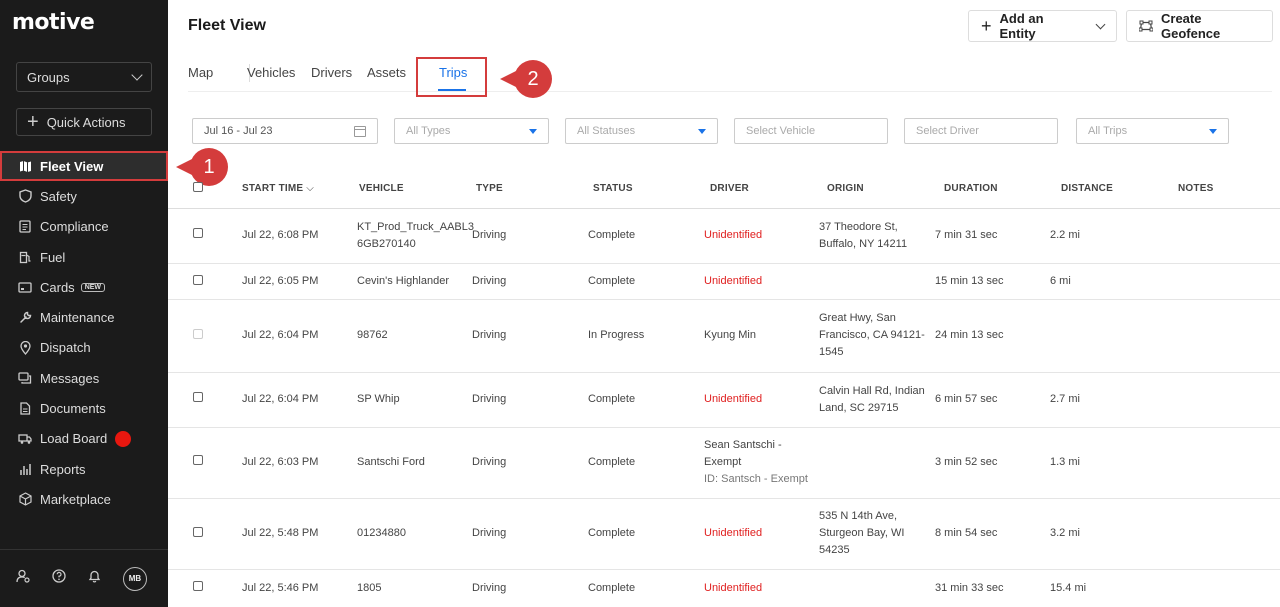 This screenshot has width=1280, height=607. What do you see at coordinates (1152, 131) in the screenshot?
I see `trips-select: All Trips` at bounding box center [1152, 131].